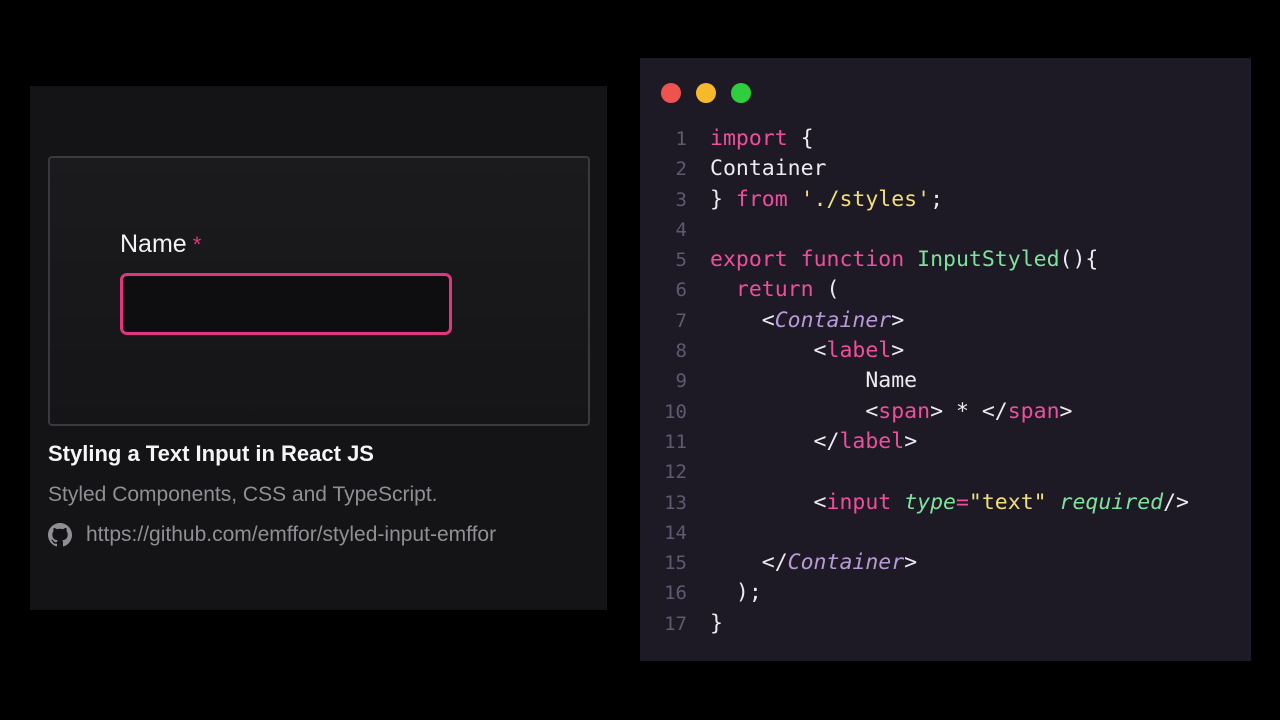  What do you see at coordinates (675, 593) in the screenshot?
I see `line-number: 16` at bounding box center [675, 593].